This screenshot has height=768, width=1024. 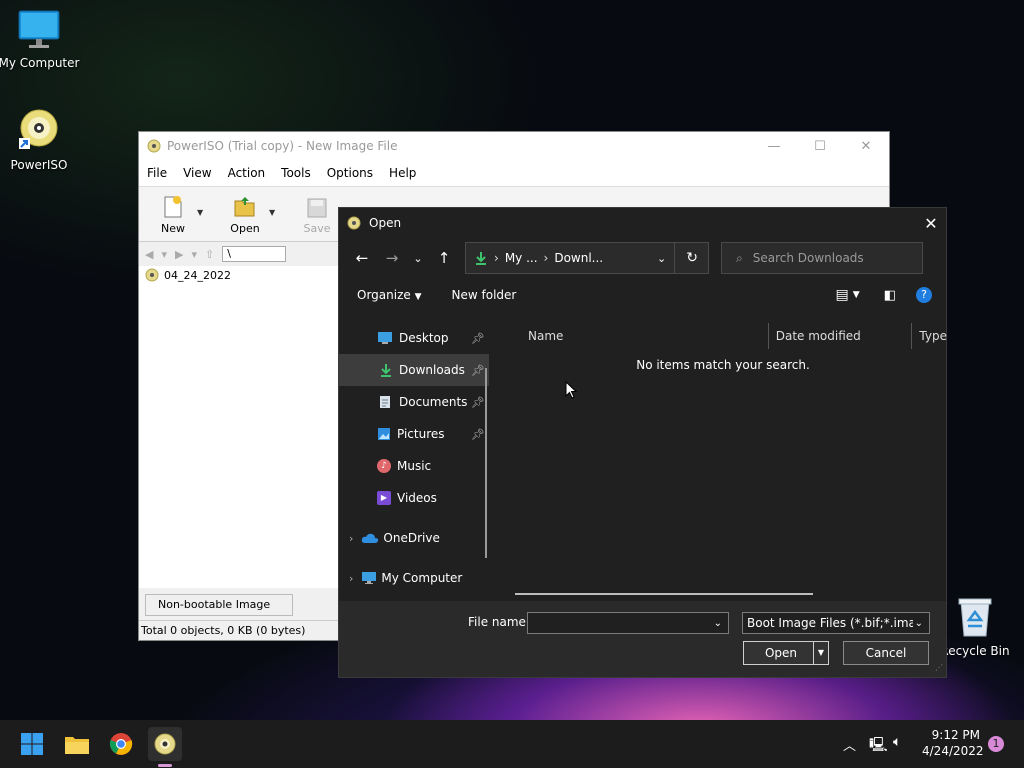 I want to click on preview-pane-icon: ◧, so click(x=890, y=295).